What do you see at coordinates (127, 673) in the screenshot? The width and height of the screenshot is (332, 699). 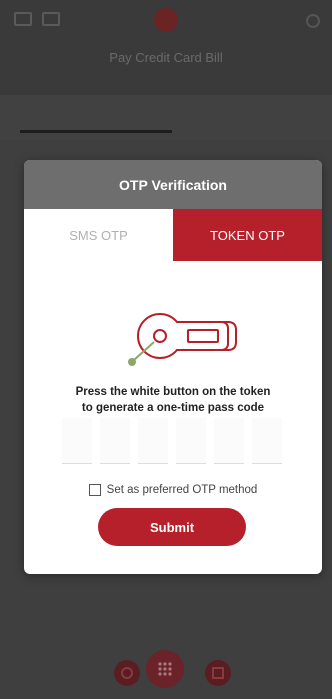 I see `phone-icon` at bounding box center [127, 673].